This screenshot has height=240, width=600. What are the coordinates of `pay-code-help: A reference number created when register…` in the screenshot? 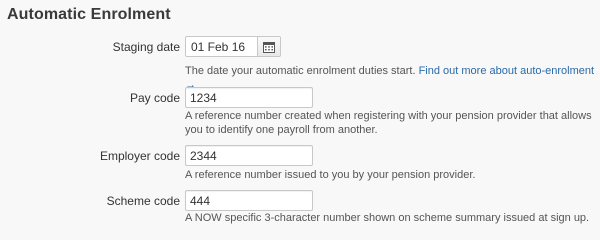 It's located at (388, 123).